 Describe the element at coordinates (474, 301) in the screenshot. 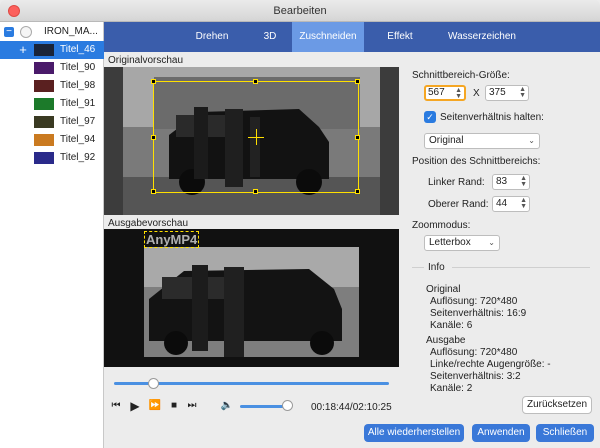

I see `original-info-line: Auflösung: 720*480` at that location.